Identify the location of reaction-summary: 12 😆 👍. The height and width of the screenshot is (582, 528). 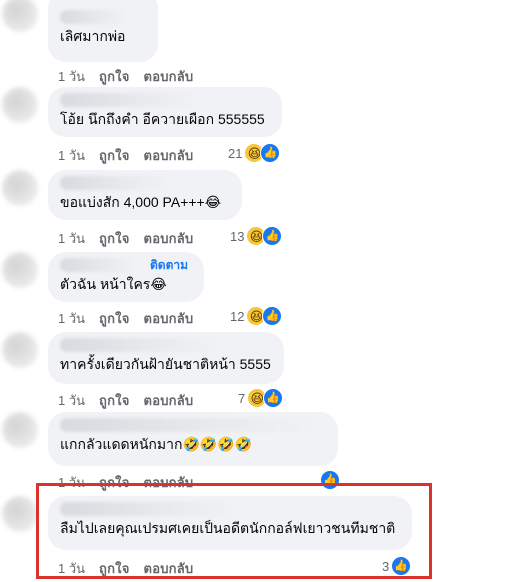
(256, 316).